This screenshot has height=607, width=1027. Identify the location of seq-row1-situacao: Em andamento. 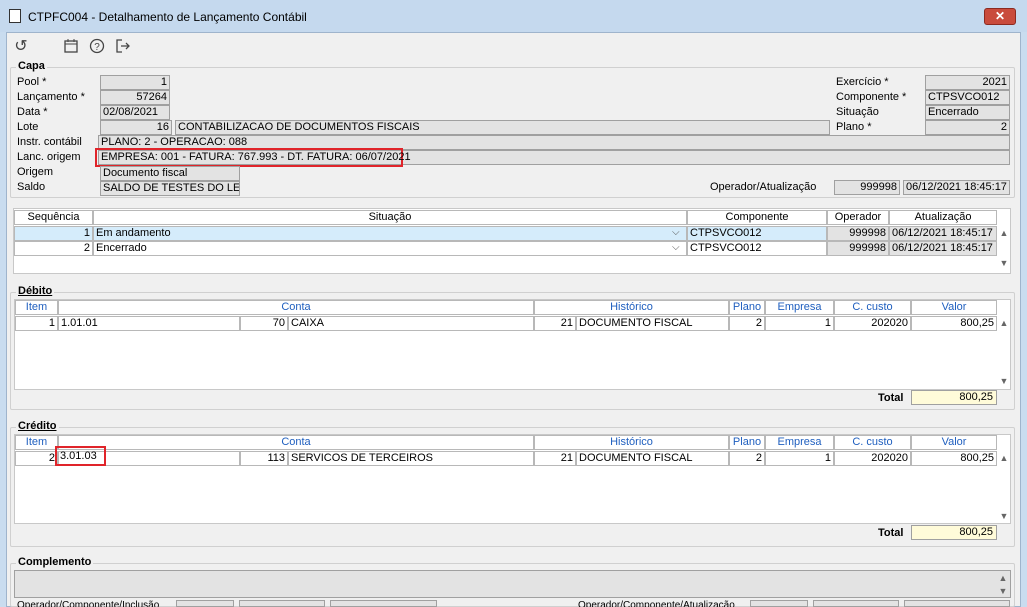
(390, 233).